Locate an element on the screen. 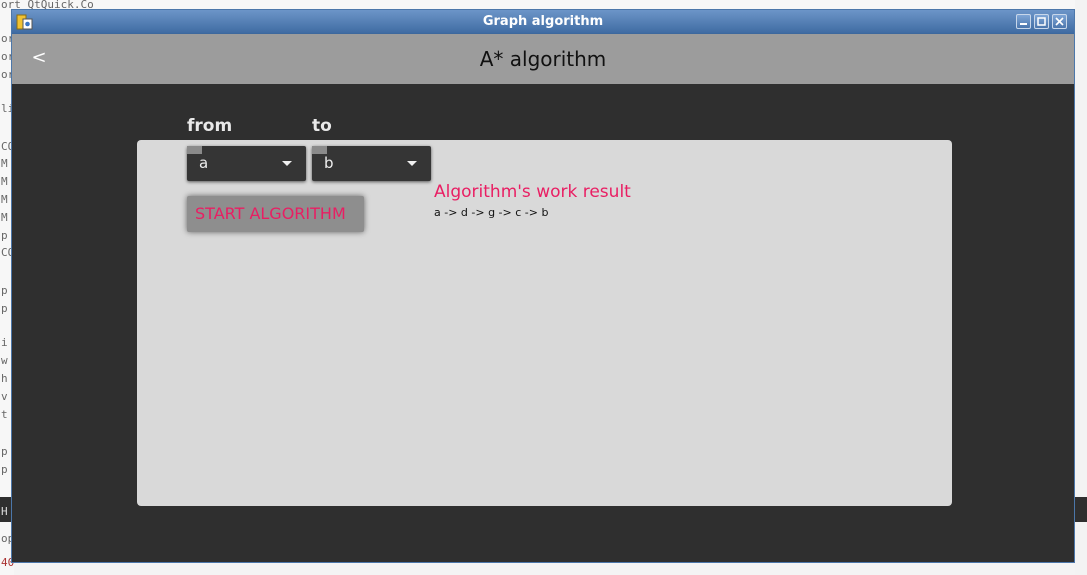  bg-code-line: i is located at coordinates (4, 342).